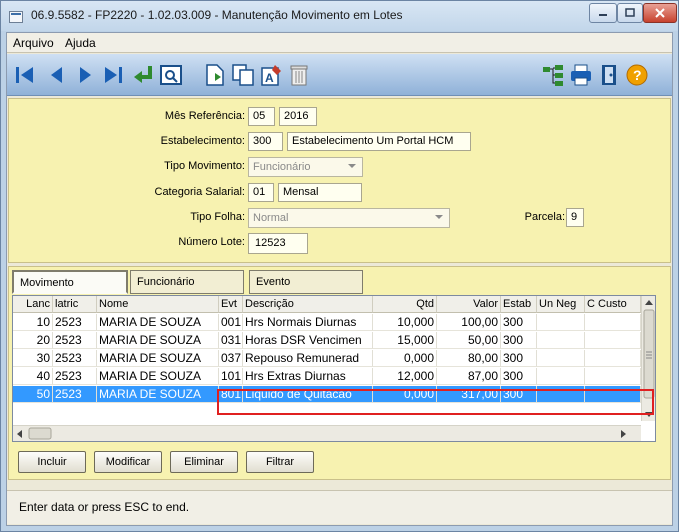 The image size is (679, 532). What do you see at coordinates (113, 75) in the screenshot?
I see `last-record-icon` at bounding box center [113, 75].